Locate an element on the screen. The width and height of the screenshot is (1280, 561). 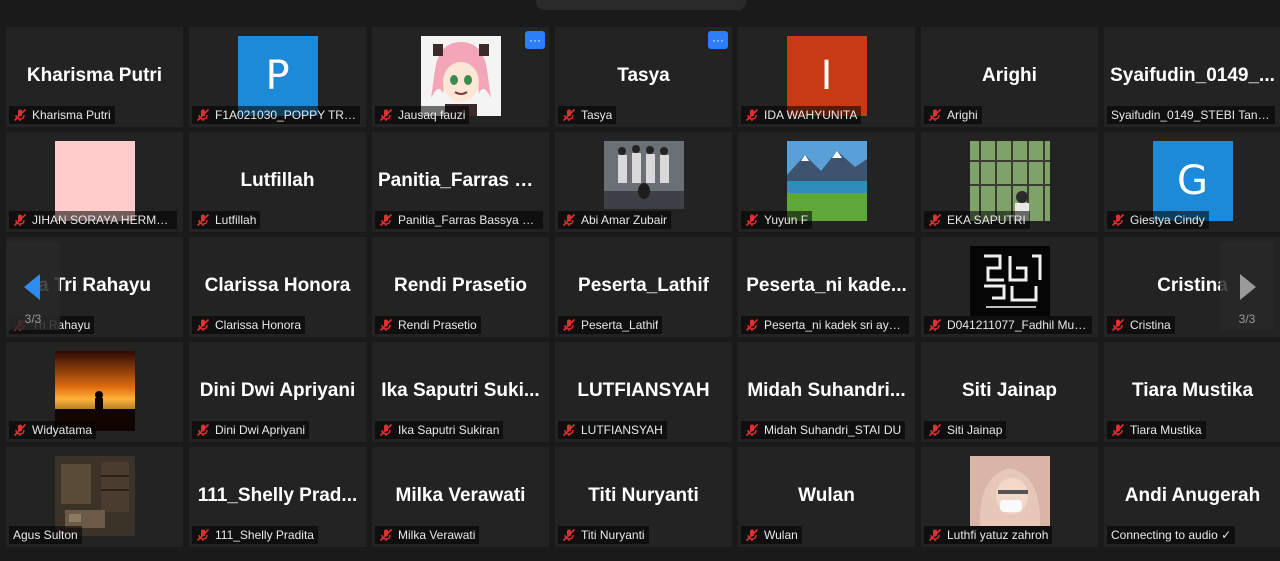
participant-name: Cristina is located at coordinates (1150, 325).